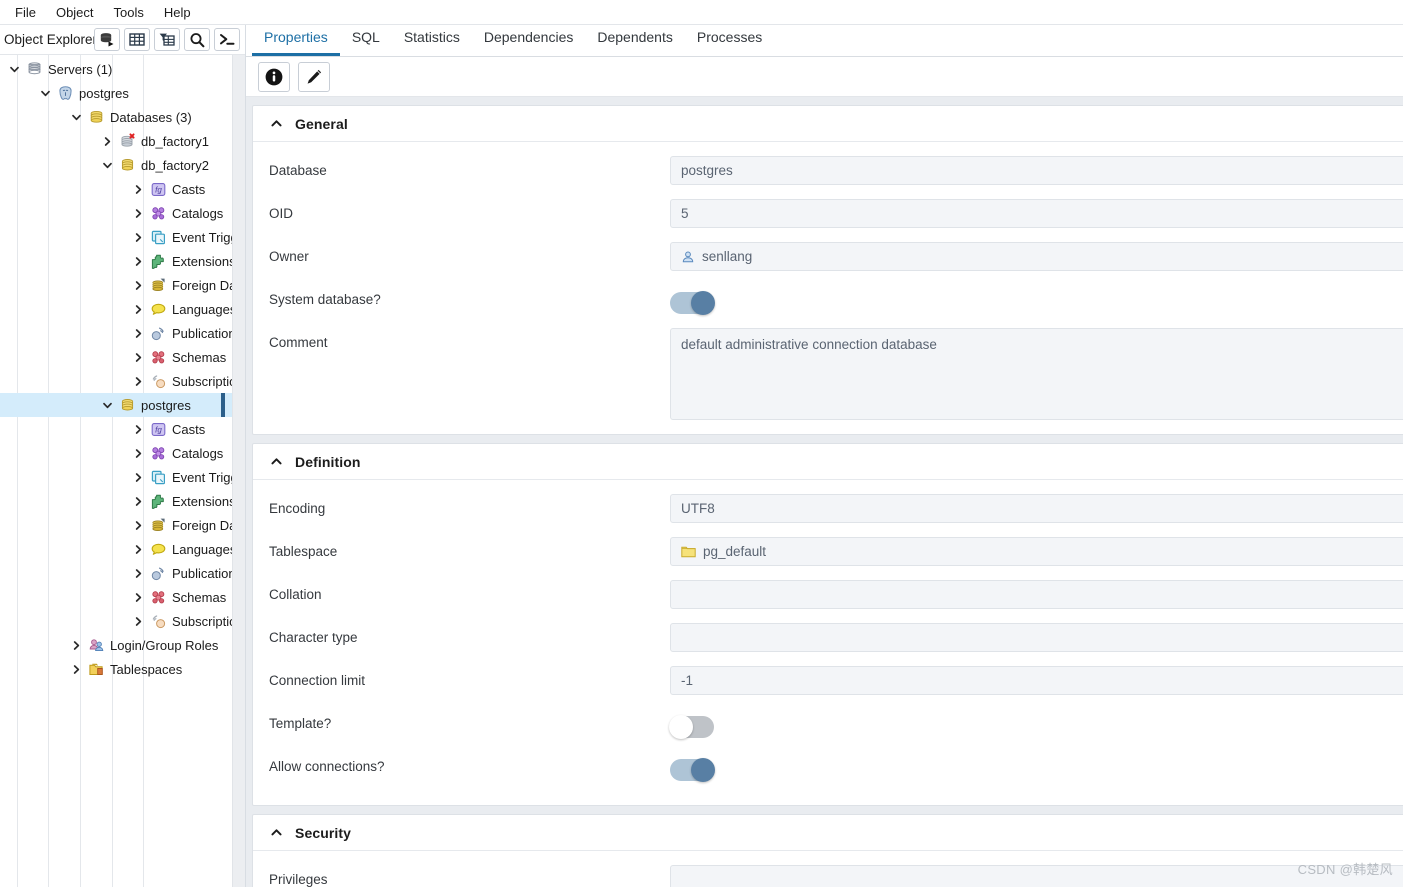  Describe the element at coordinates (199, 597) in the screenshot. I see `tree-node-label: Schemas` at that location.